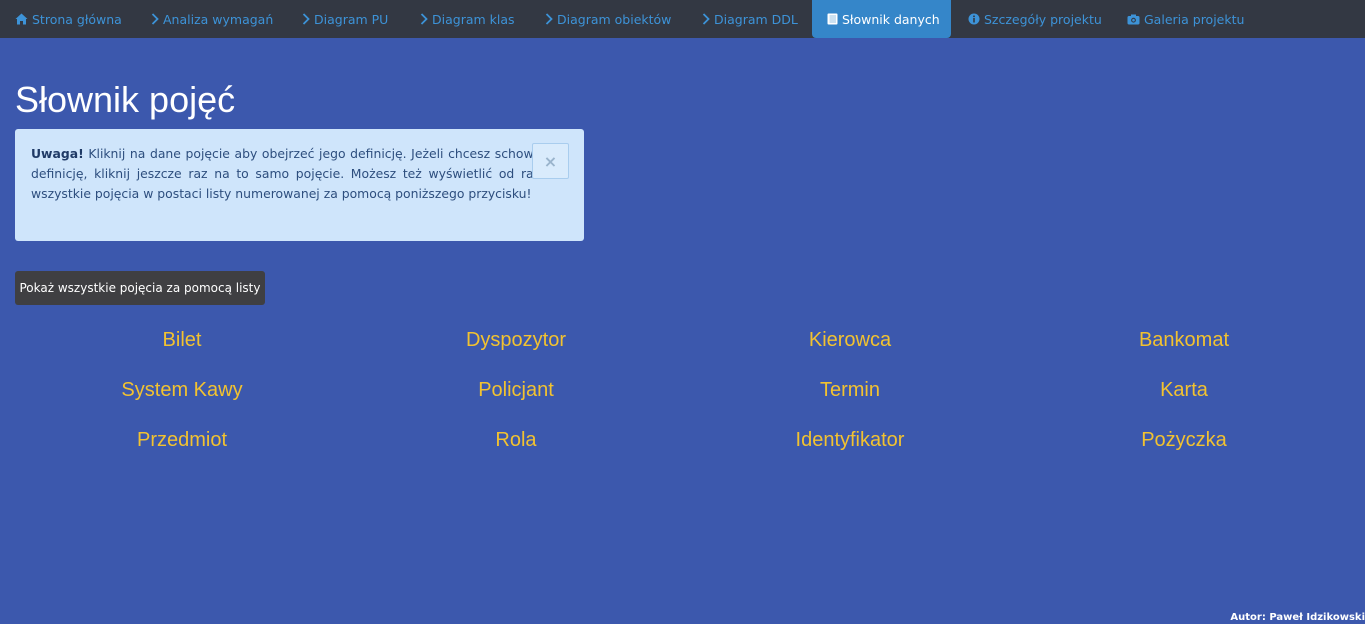  I want to click on close-icon: ×, so click(550, 161).